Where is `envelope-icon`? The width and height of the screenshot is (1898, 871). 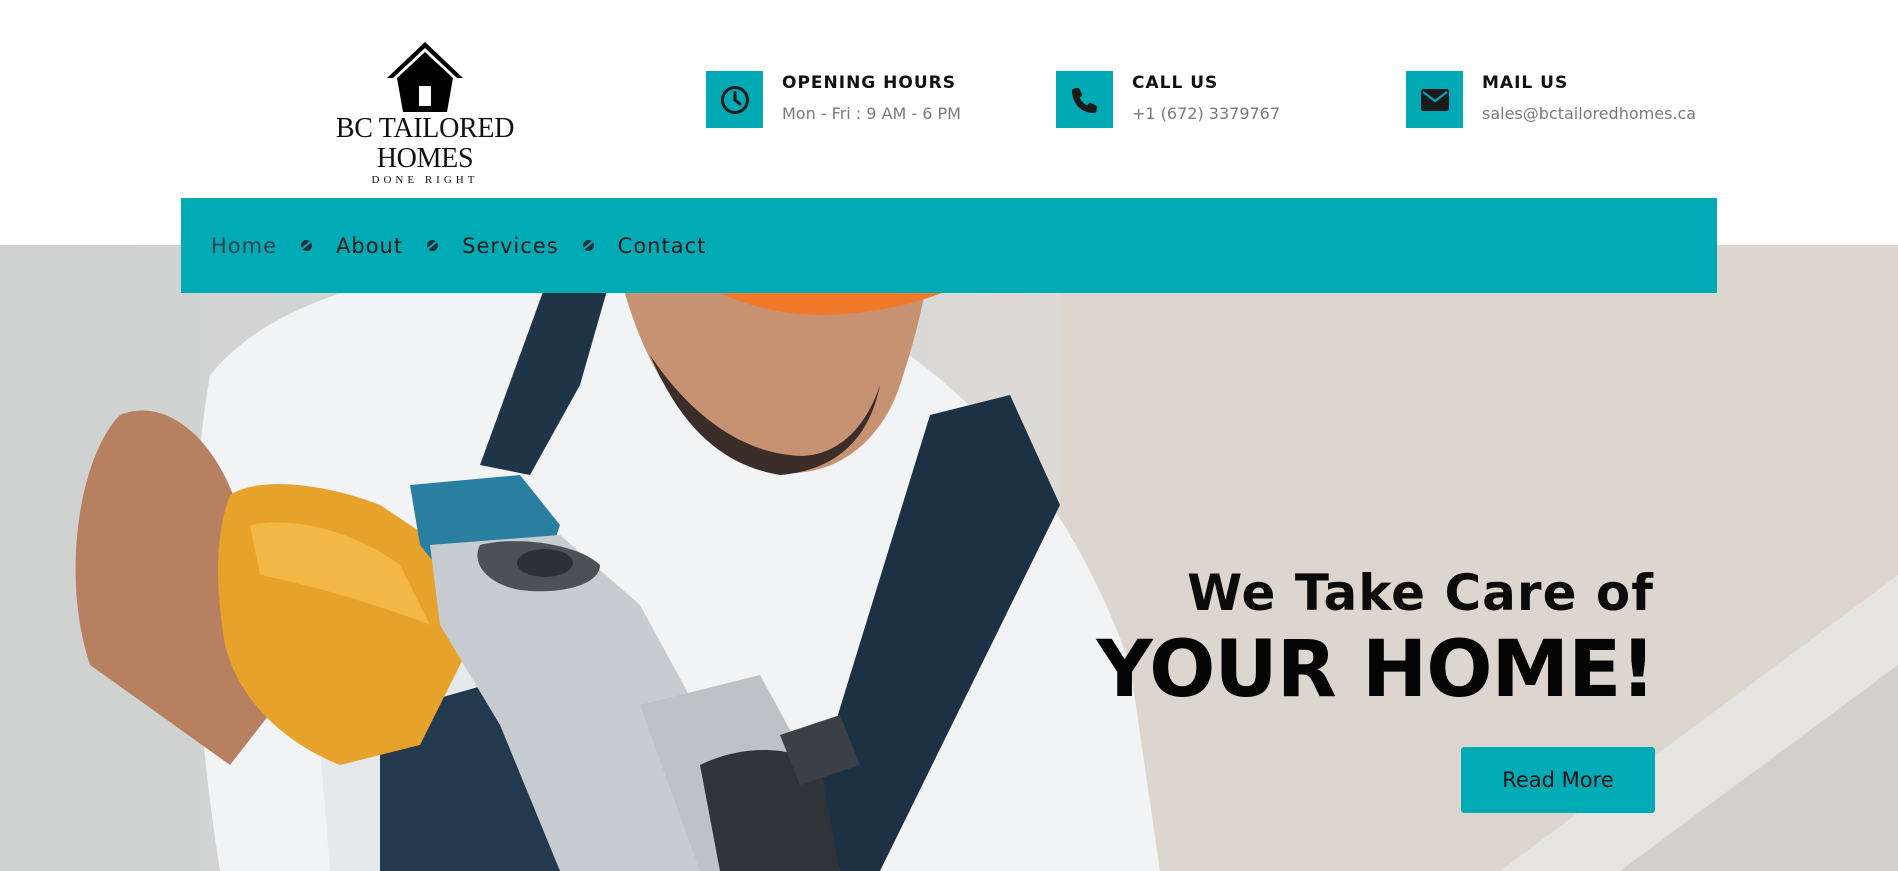
envelope-icon is located at coordinates (1434, 99).